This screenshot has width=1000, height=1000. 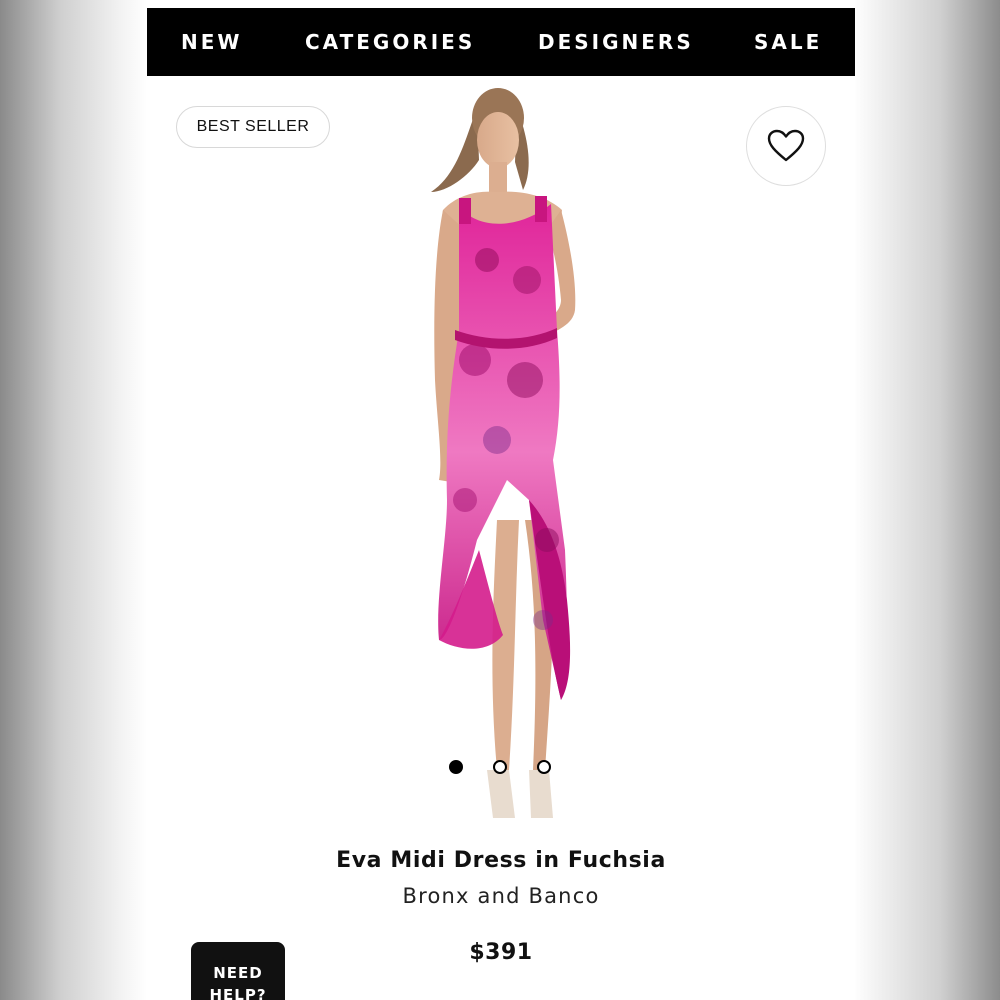 I want to click on heart-icon, so click(x=786, y=145).